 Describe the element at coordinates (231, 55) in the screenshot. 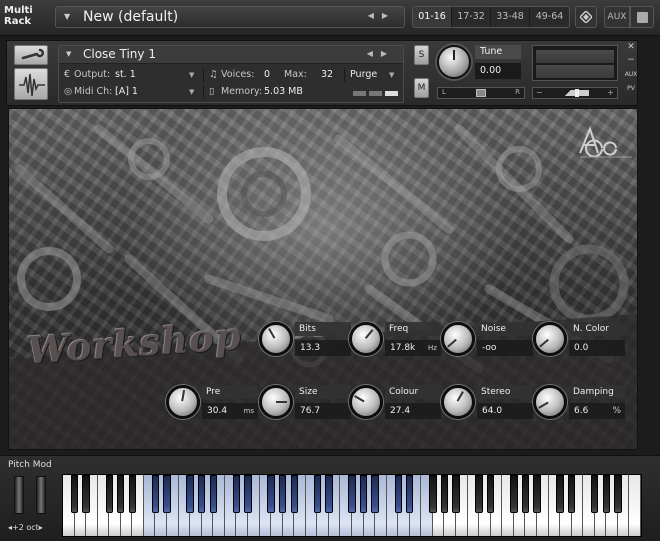

I see `instrument-name-bar: ▼ Close Tiny 1 ◀▶` at that location.